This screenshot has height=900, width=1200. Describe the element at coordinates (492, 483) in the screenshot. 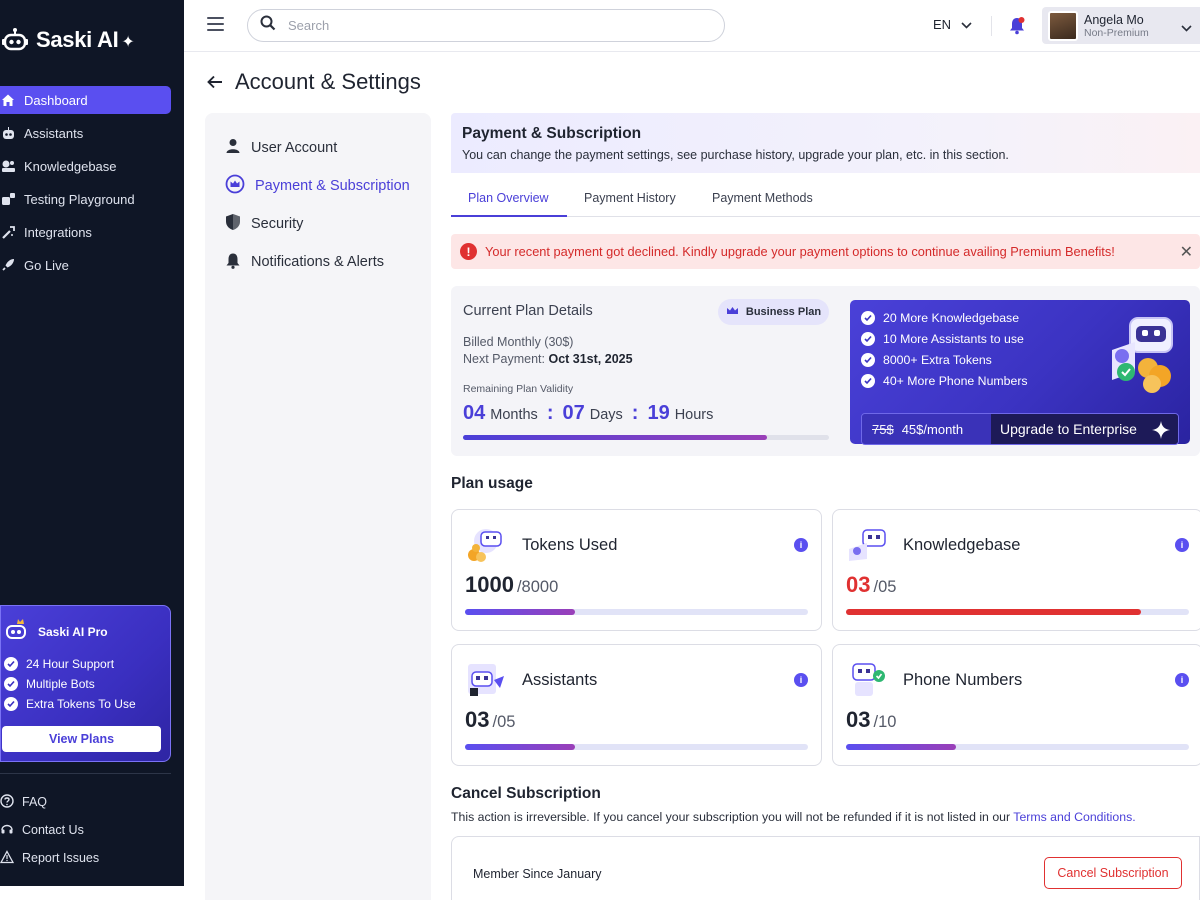

I see `plan-usage-title: Plan usage` at that location.